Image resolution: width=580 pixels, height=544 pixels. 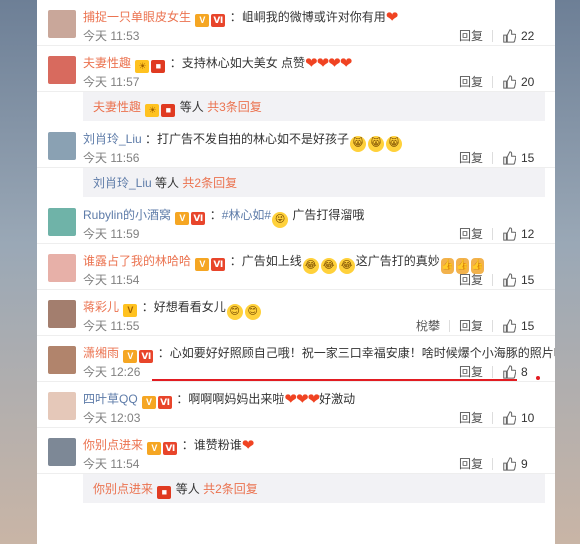 I want to click on username-link: Rubylin的小酒窝, so click(x=127, y=215).